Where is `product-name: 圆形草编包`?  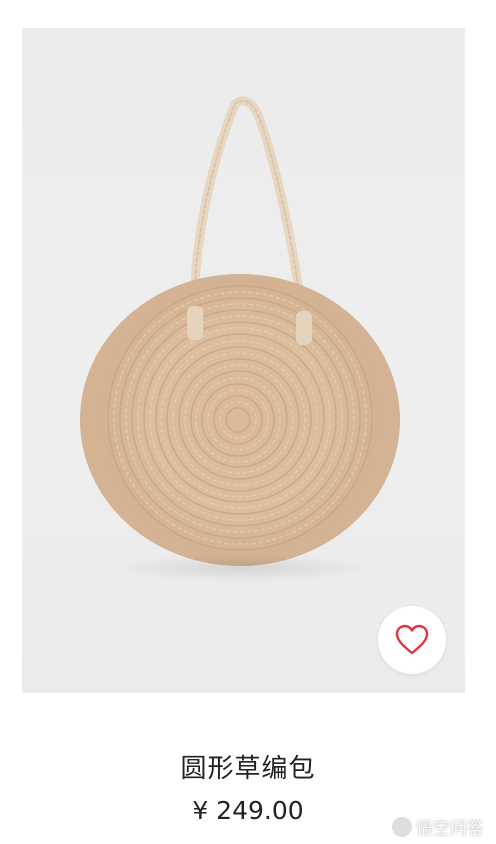
product-name: 圆形草编包 is located at coordinates (248, 766).